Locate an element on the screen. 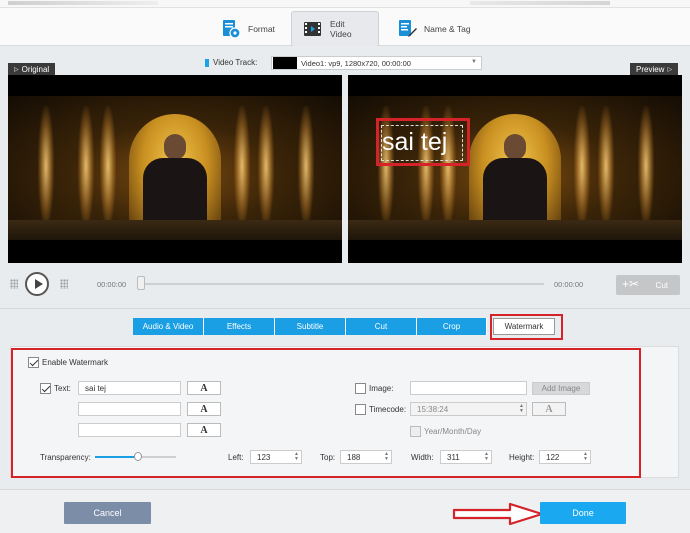  tab-subtitle: Subtitle is located at coordinates (310, 326).